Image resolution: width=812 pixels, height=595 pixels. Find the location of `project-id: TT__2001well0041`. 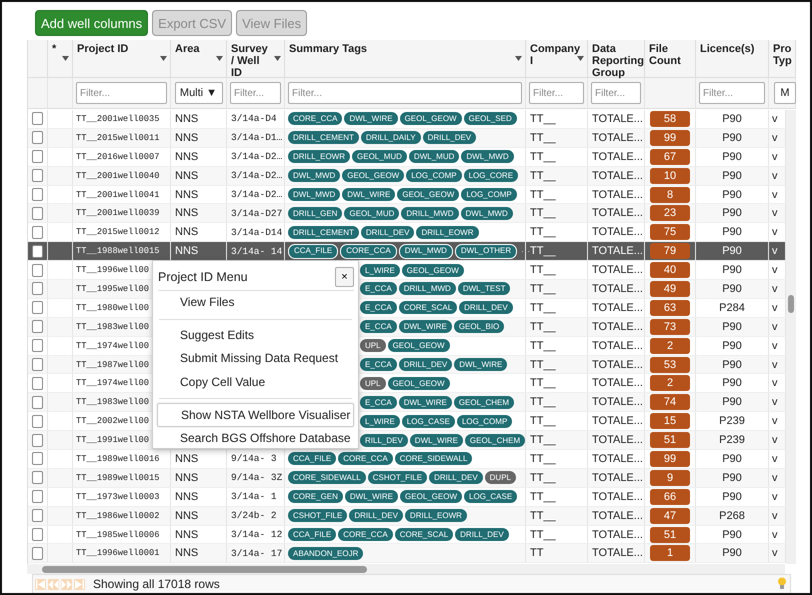

project-id: TT__2001well0041 is located at coordinates (118, 195).